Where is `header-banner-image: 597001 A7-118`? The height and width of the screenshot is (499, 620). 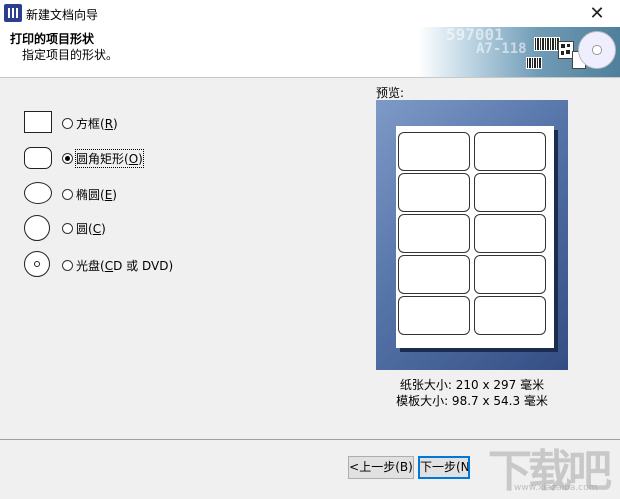 header-banner-image: 597001 A7-118 is located at coordinates (519, 52).